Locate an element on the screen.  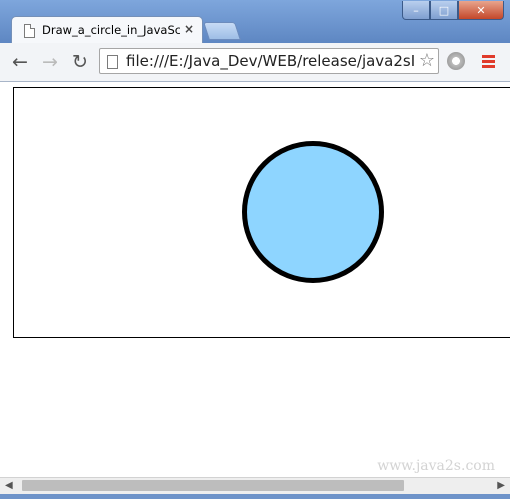
browser-tab: Draw_a_circle_in_JavaScript × is located at coordinates (107, 30).